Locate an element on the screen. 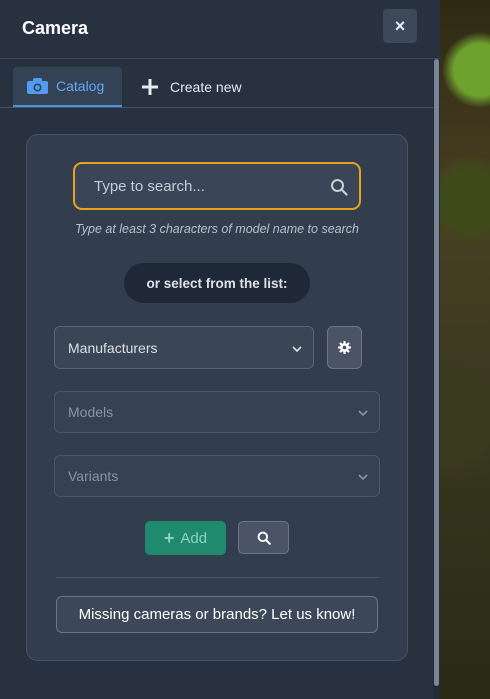 The image size is (490, 699). tab-create-new: Create new is located at coordinates (191, 87).